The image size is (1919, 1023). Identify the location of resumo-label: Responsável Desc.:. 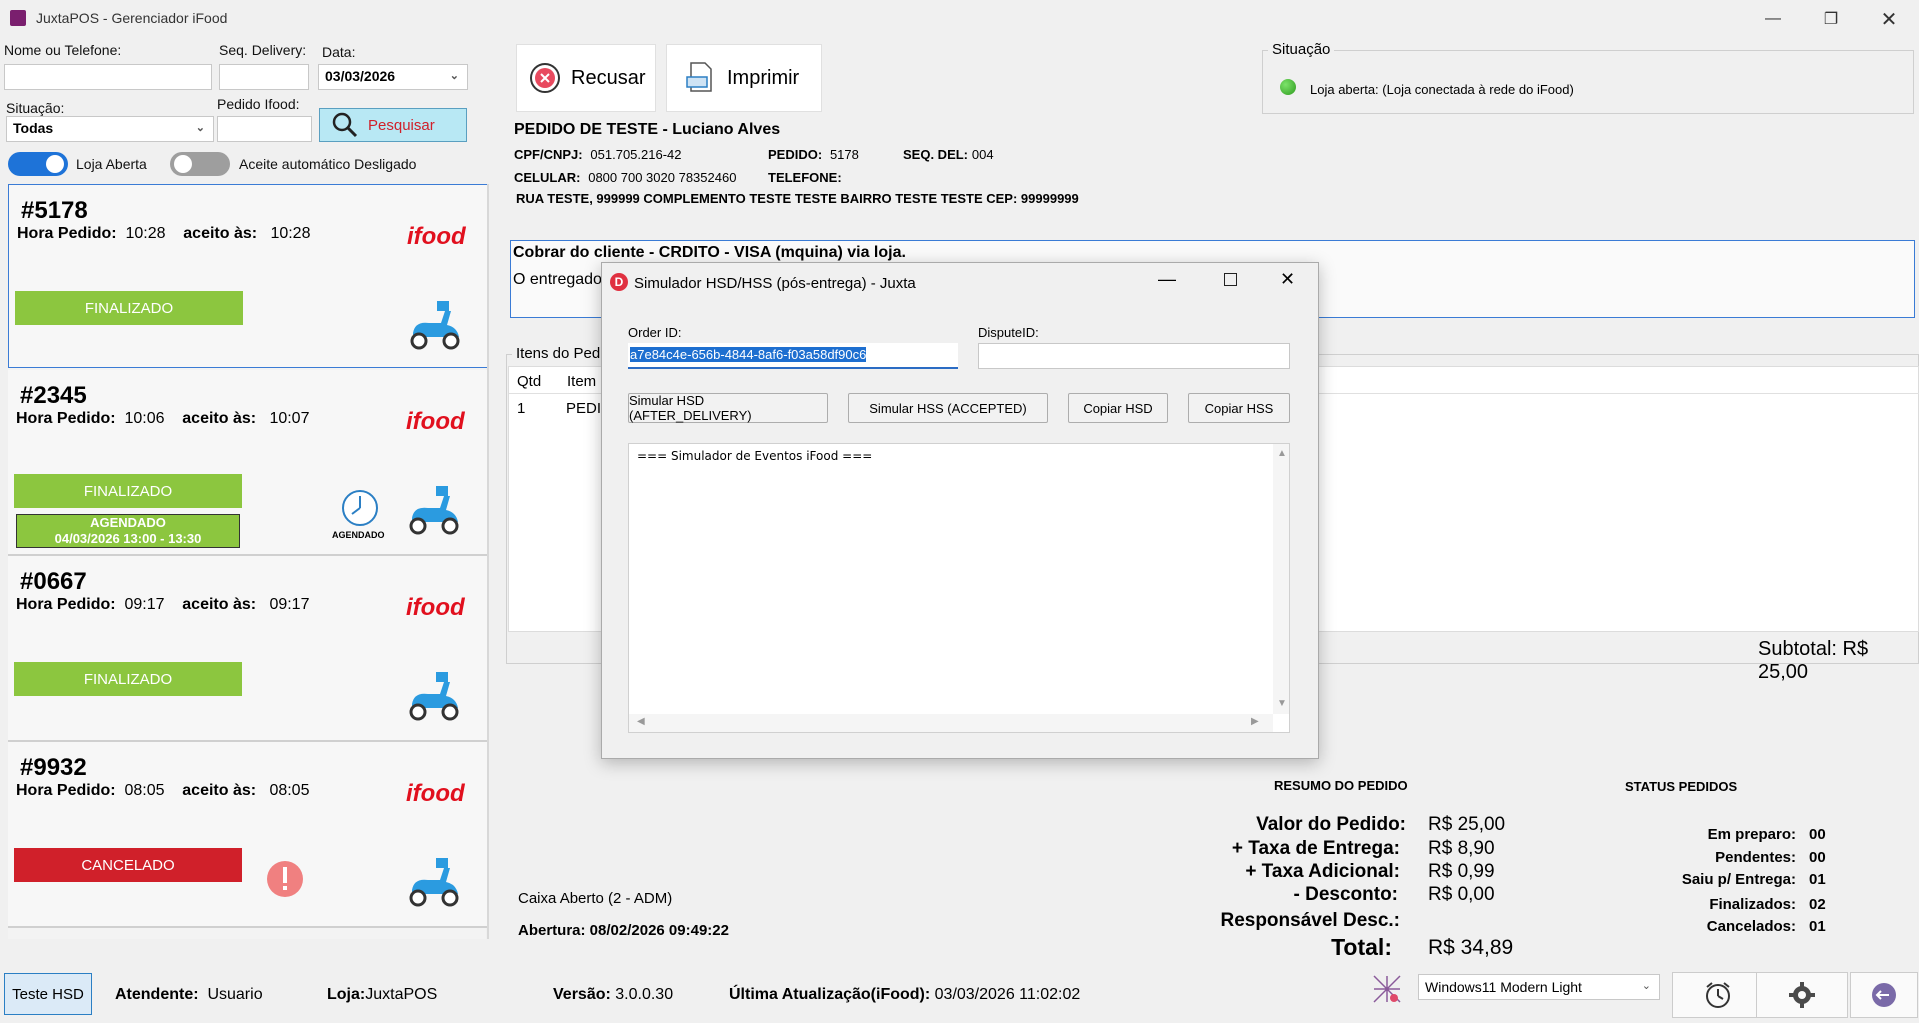
(1310, 920).